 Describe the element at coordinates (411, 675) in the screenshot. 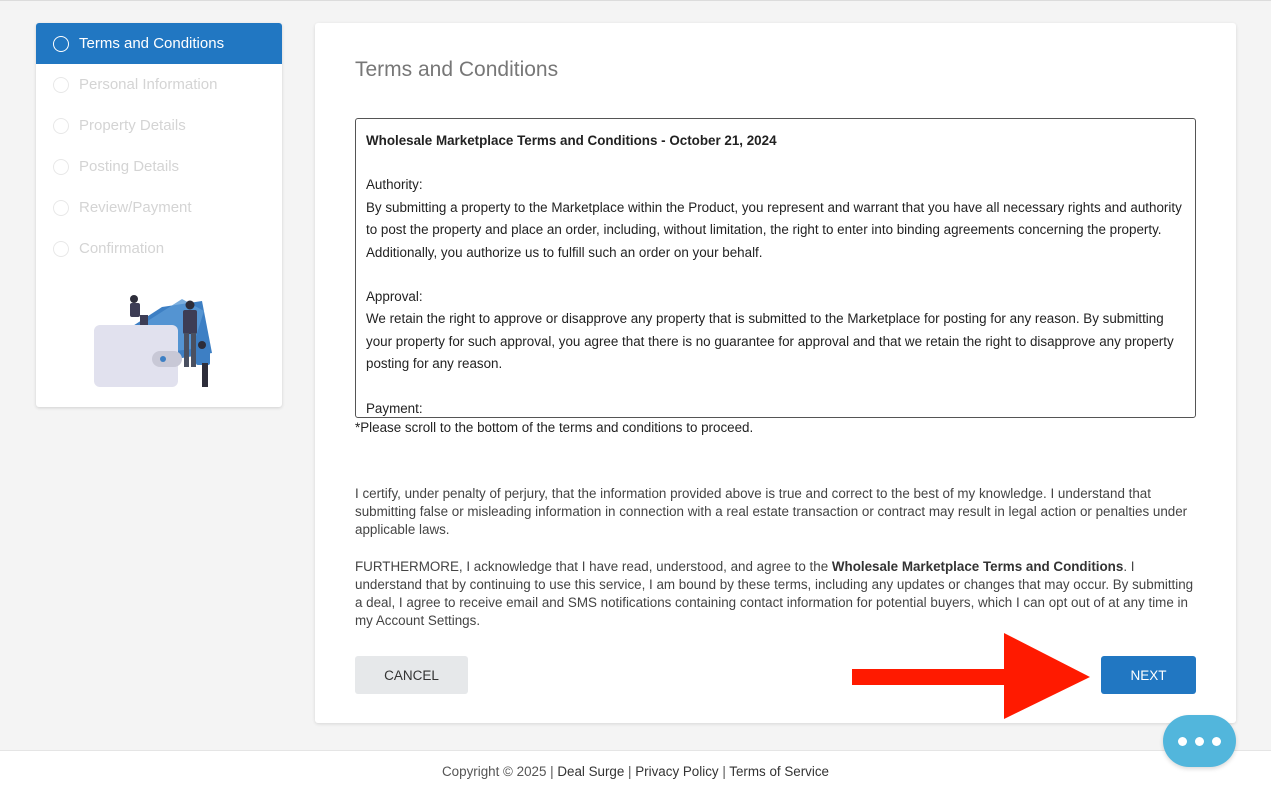

I see `cancel-button: CANCEL` at that location.